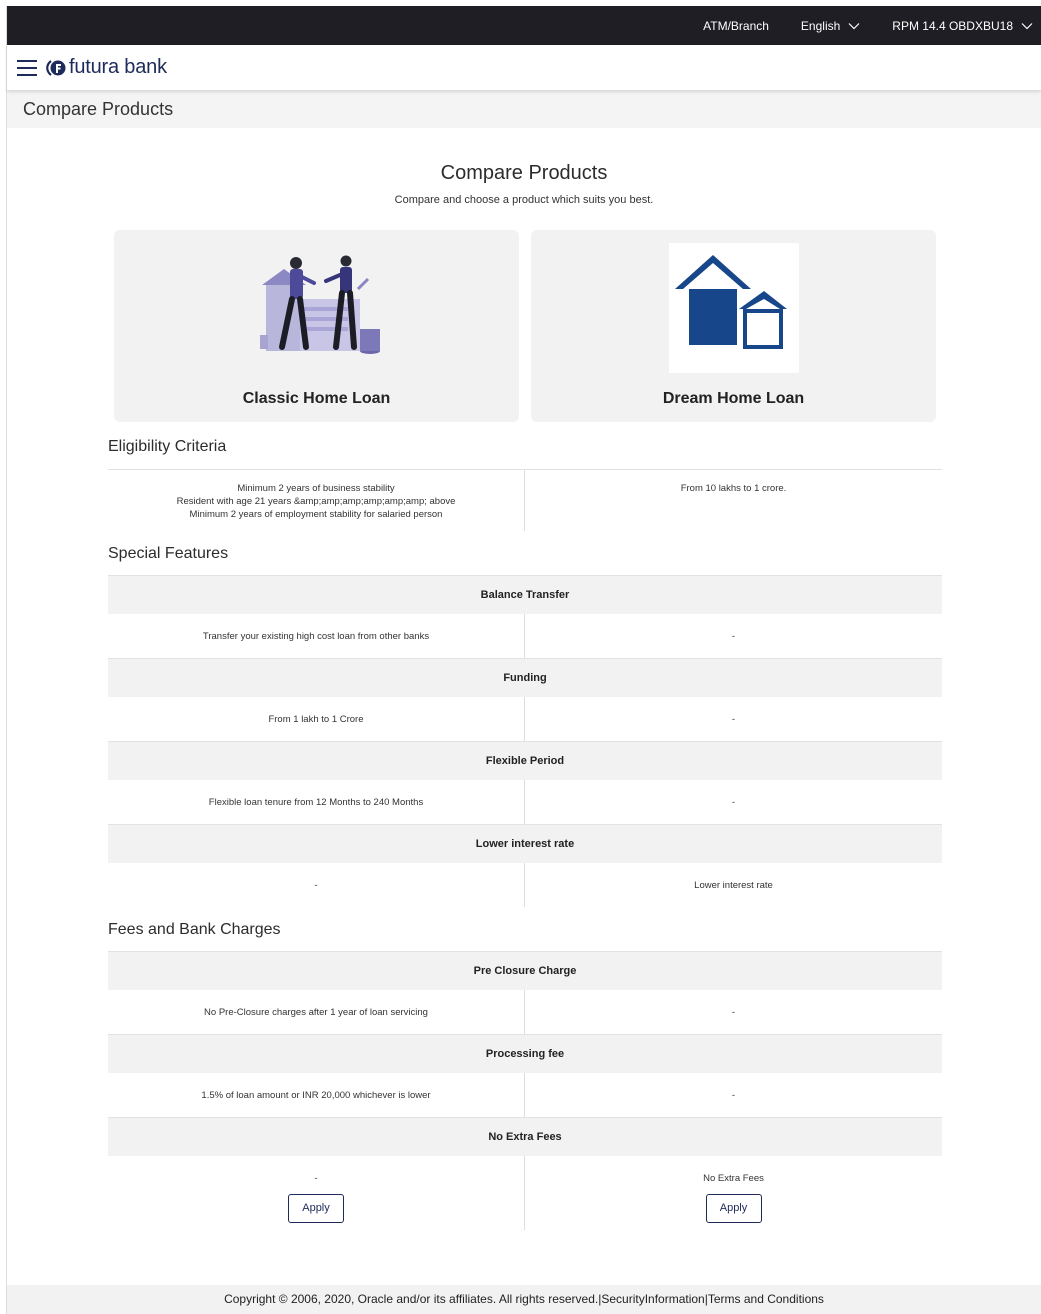  I want to click on product-cards: Classic Home Loan Dream Home Loan, so click(525, 326).